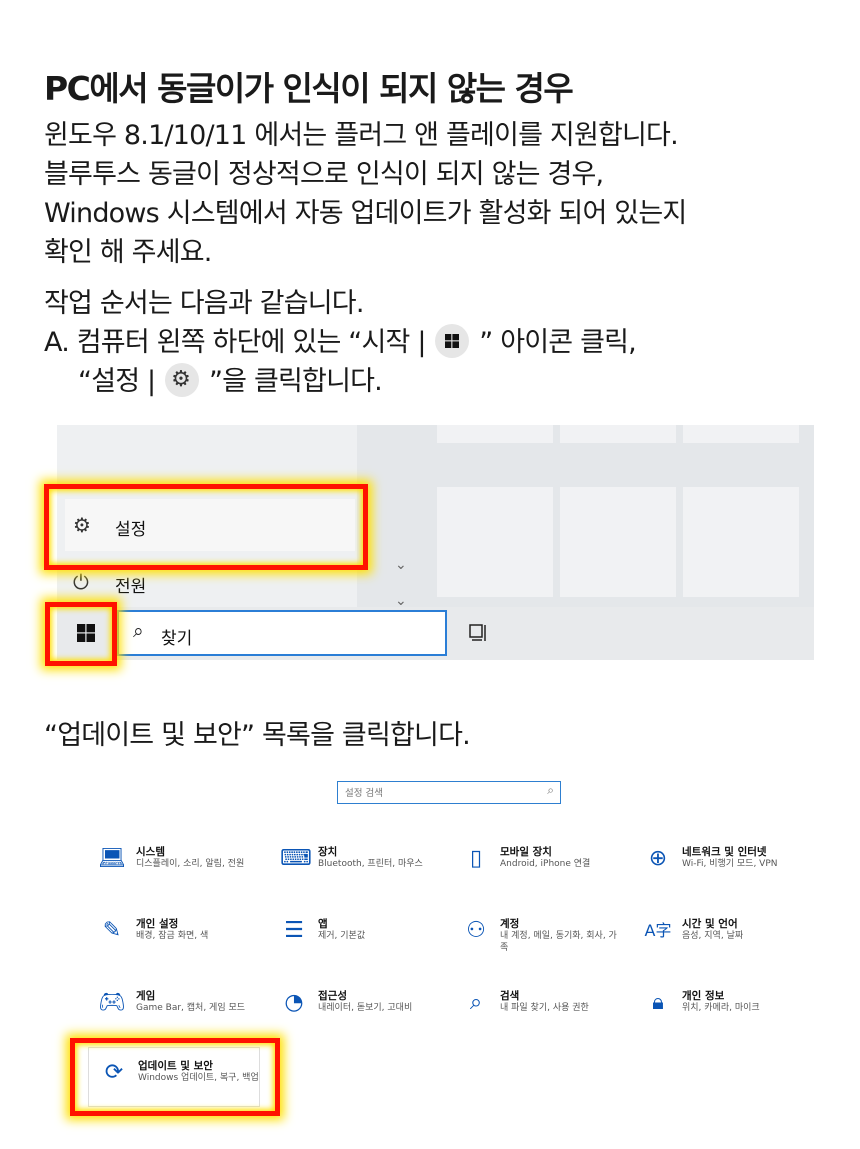 The image size is (860, 1149). Describe the element at coordinates (452, 341) in the screenshot. I see `windows-start-icon` at that location.